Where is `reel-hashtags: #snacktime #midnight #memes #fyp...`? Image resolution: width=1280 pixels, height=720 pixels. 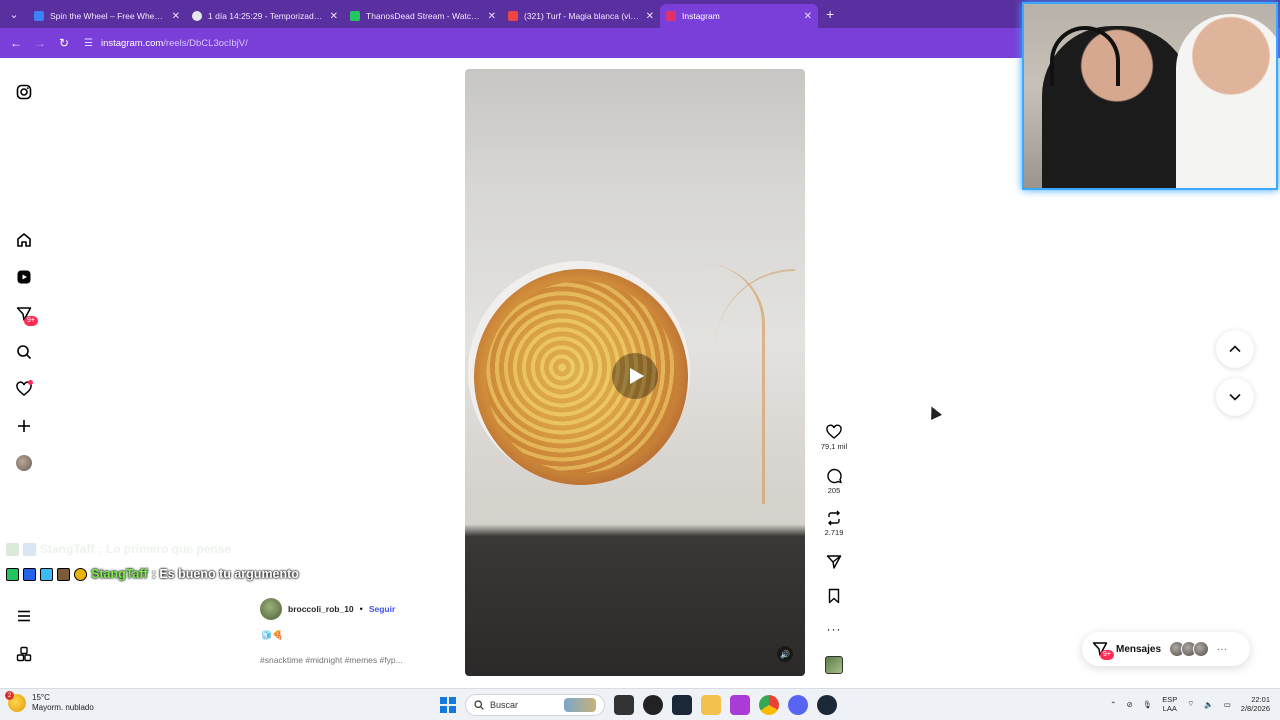
reel-hashtags: #snacktime #midnight #memes #fyp... is located at coordinates (331, 660).